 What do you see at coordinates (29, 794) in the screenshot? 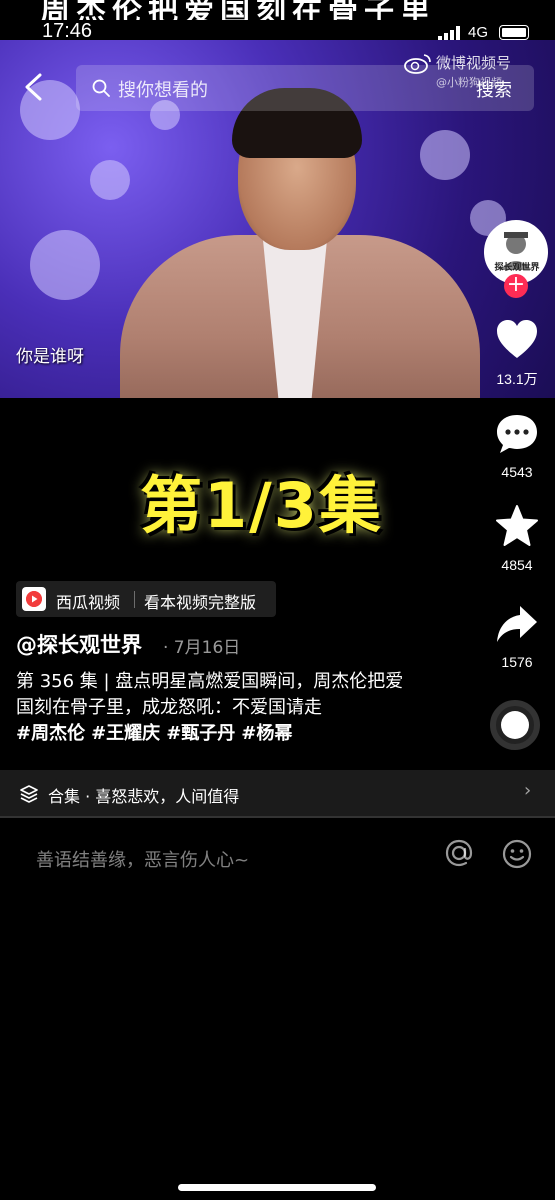
I see `collection-stack-icon` at bounding box center [29, 794].